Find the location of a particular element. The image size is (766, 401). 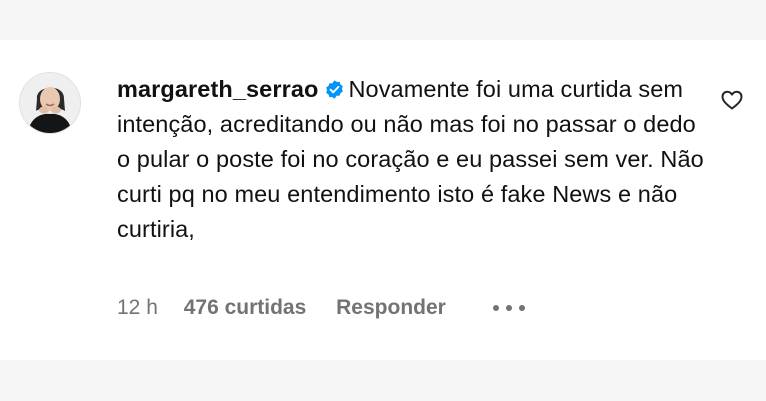

comment-meta: 12 h 476 curtidas Responder is located at coordinates (321, 308).